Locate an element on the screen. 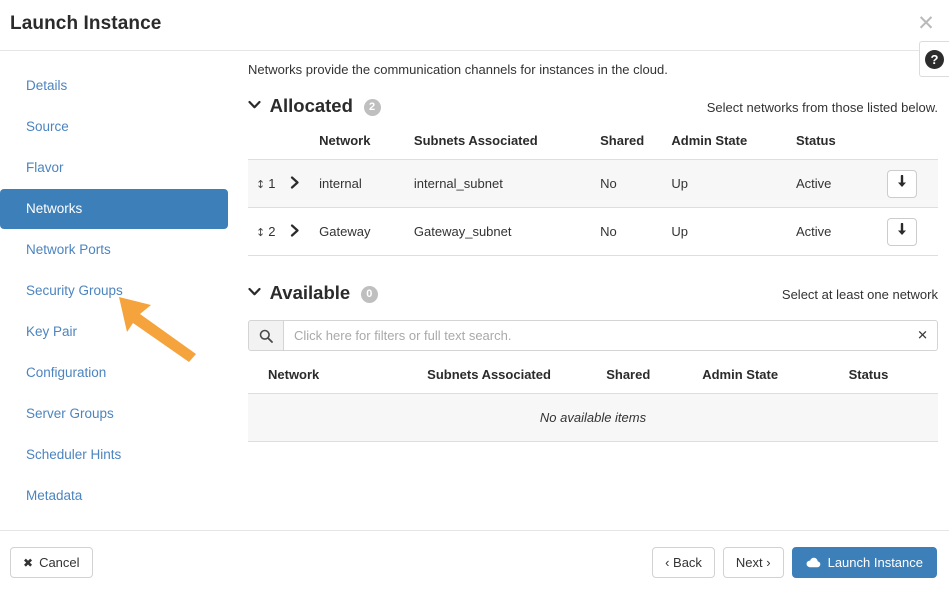 The image size is (949, 592). clear-icon: ✕ is located at coordinates (922, 335).